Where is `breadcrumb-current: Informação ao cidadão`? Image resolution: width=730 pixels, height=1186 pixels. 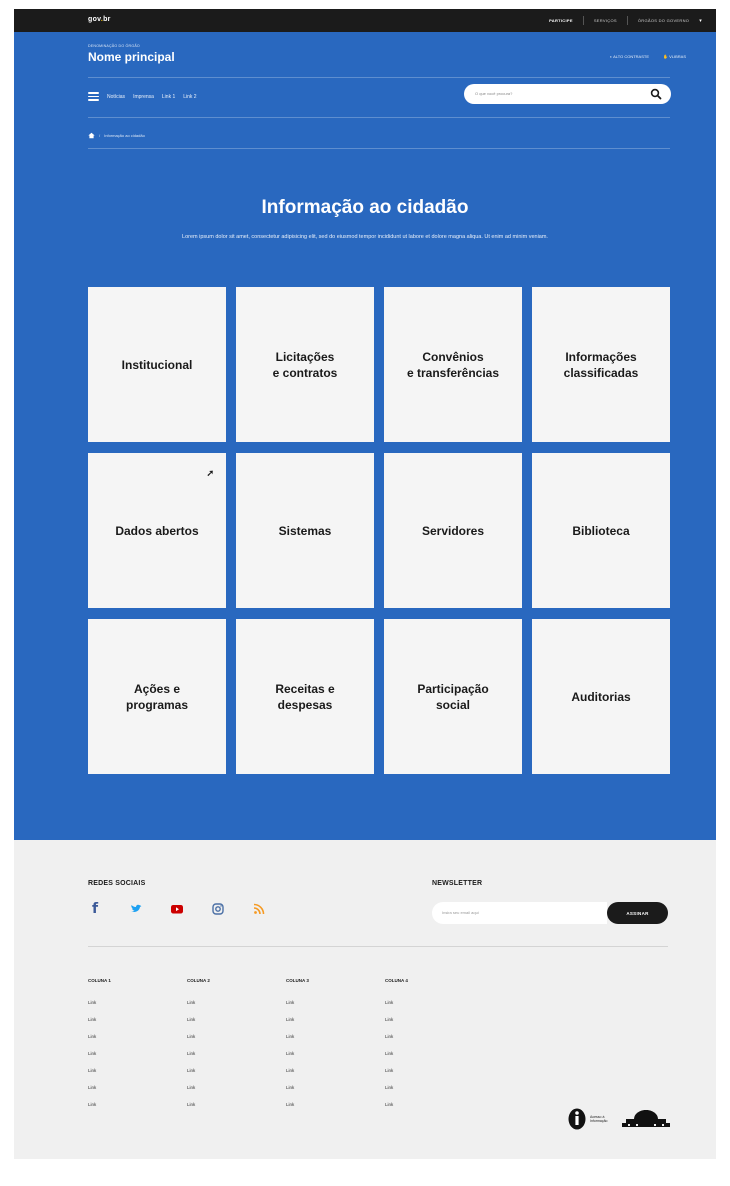
breadcrumb-current: Informação ao cidadão is located at coordinates (124, 135).